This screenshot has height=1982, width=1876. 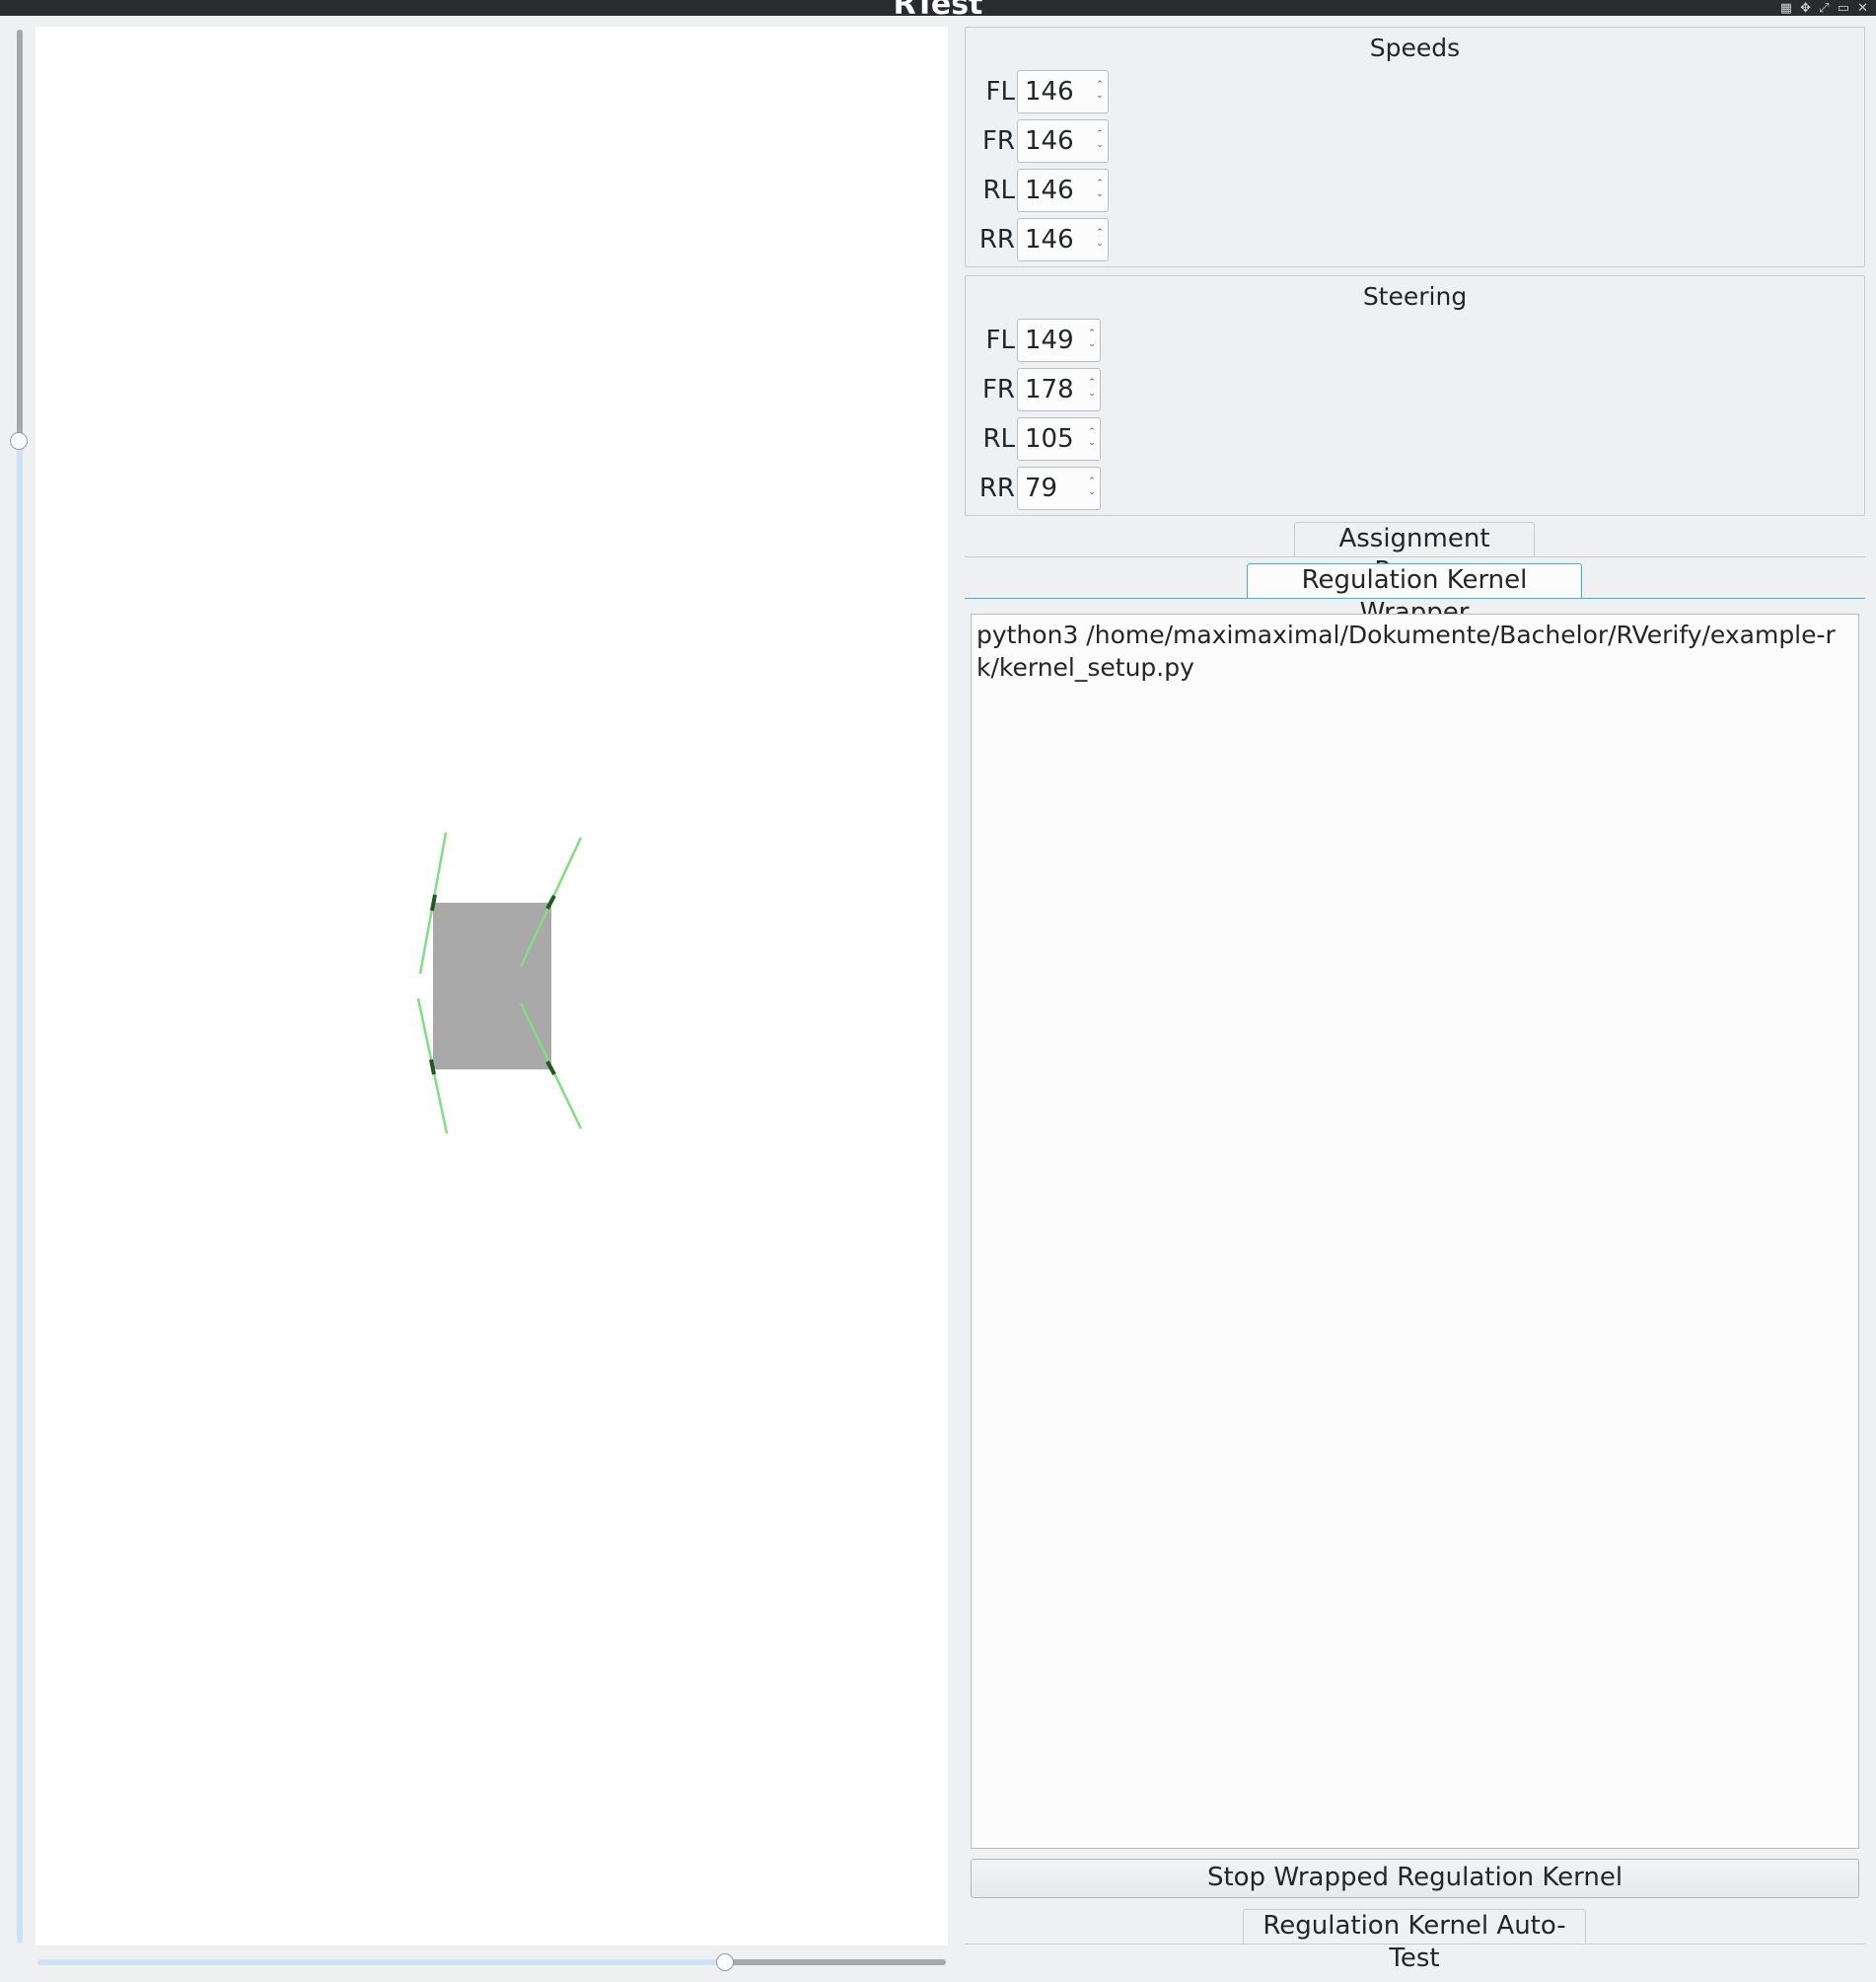 What do you see at coordinates (1415, 48) in the screenshot?
I see `speeds-title: Speeds` at bounding box center [1415, 48].